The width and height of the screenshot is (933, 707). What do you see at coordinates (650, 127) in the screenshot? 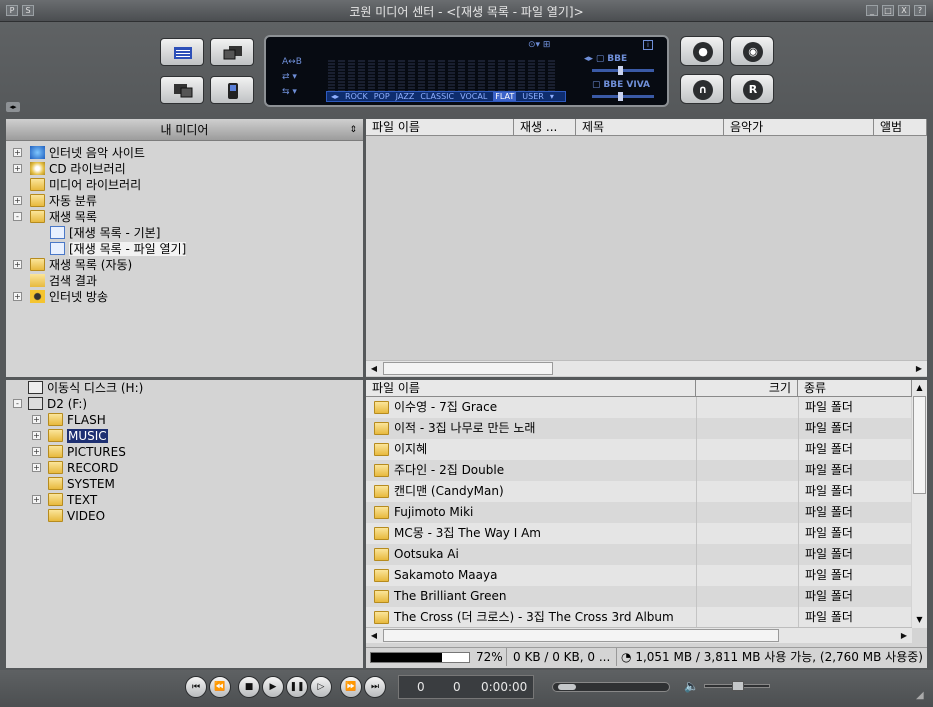
I see `col-title: 제목` at bounding box center [650, 127].